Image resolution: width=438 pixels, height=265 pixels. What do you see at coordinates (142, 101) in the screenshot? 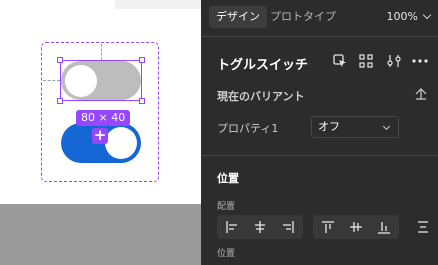
I see `resize-handle-bottom-right` at bounding box center [142, 101].